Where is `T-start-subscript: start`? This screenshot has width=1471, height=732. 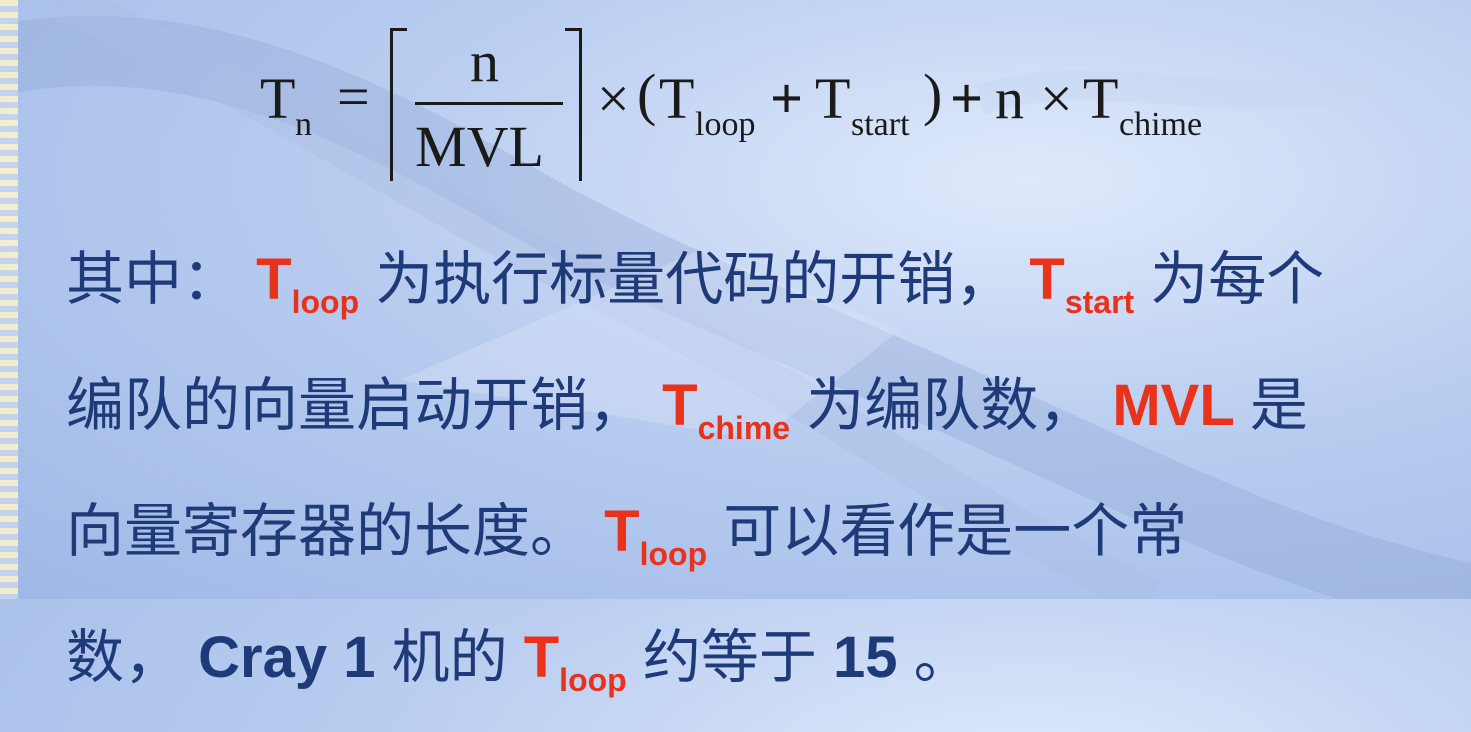 T-start-subscript: start is located at coordinates (1099, 302).